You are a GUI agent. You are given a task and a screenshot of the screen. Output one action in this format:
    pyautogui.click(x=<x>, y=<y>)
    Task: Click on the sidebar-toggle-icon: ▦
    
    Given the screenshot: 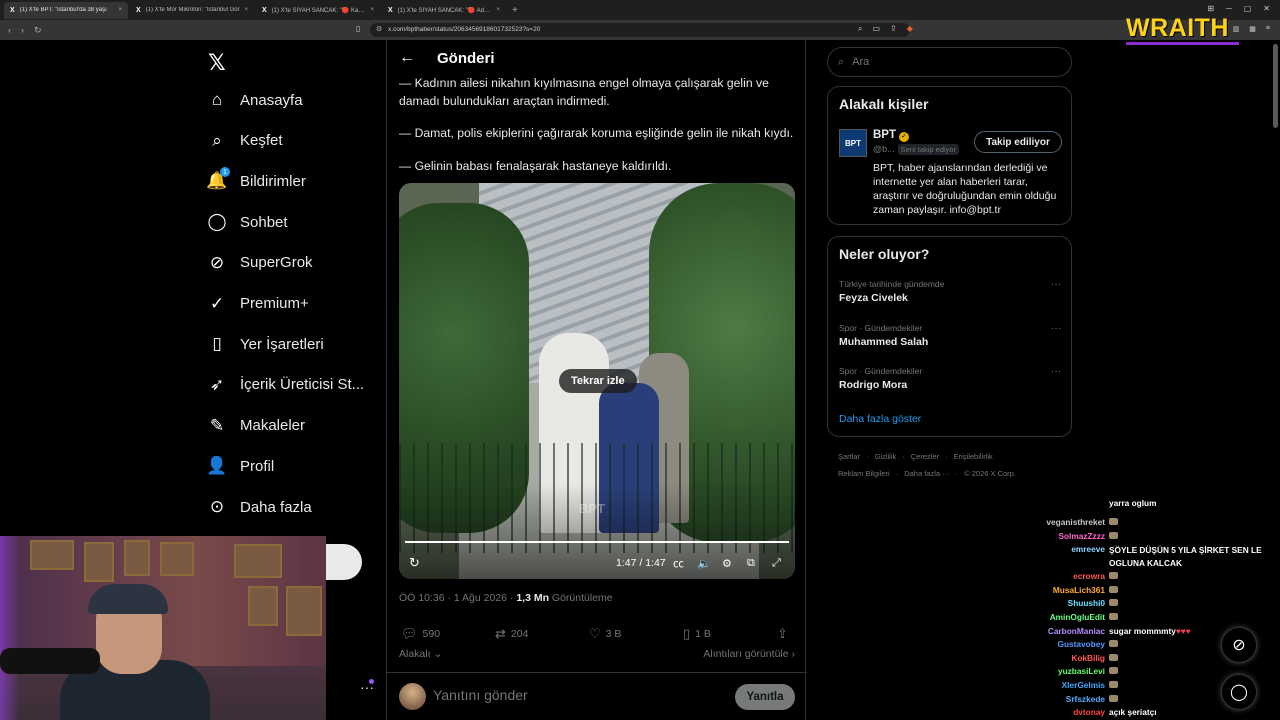 What is the action you would take?
    pyautogui.click(x=1252, y=29)
    